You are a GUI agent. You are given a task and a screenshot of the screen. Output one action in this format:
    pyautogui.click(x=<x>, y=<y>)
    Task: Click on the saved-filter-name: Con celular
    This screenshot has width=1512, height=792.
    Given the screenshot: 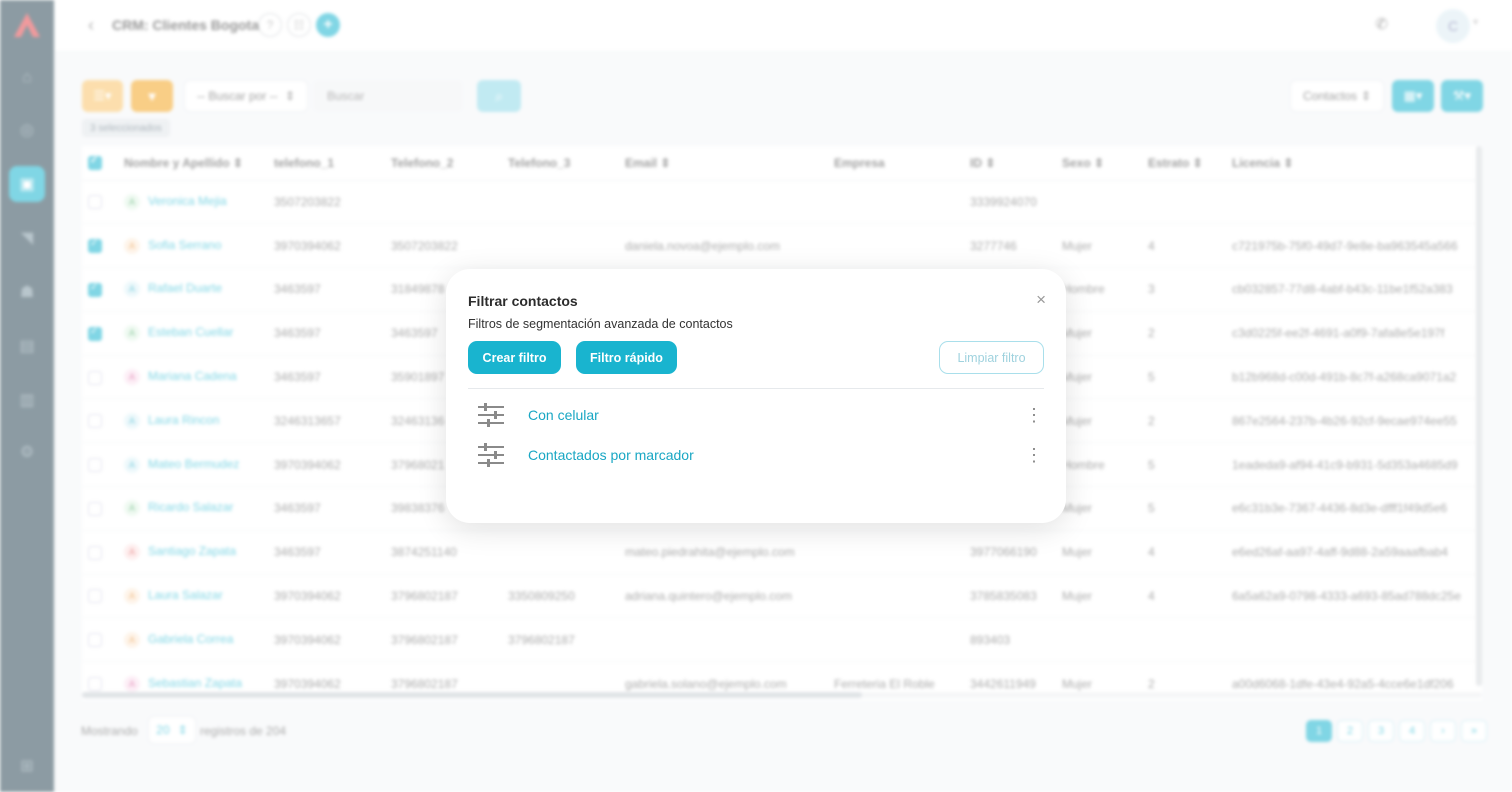 What is the action you would take?
    pyautogui.click(x=776, y=415)
    